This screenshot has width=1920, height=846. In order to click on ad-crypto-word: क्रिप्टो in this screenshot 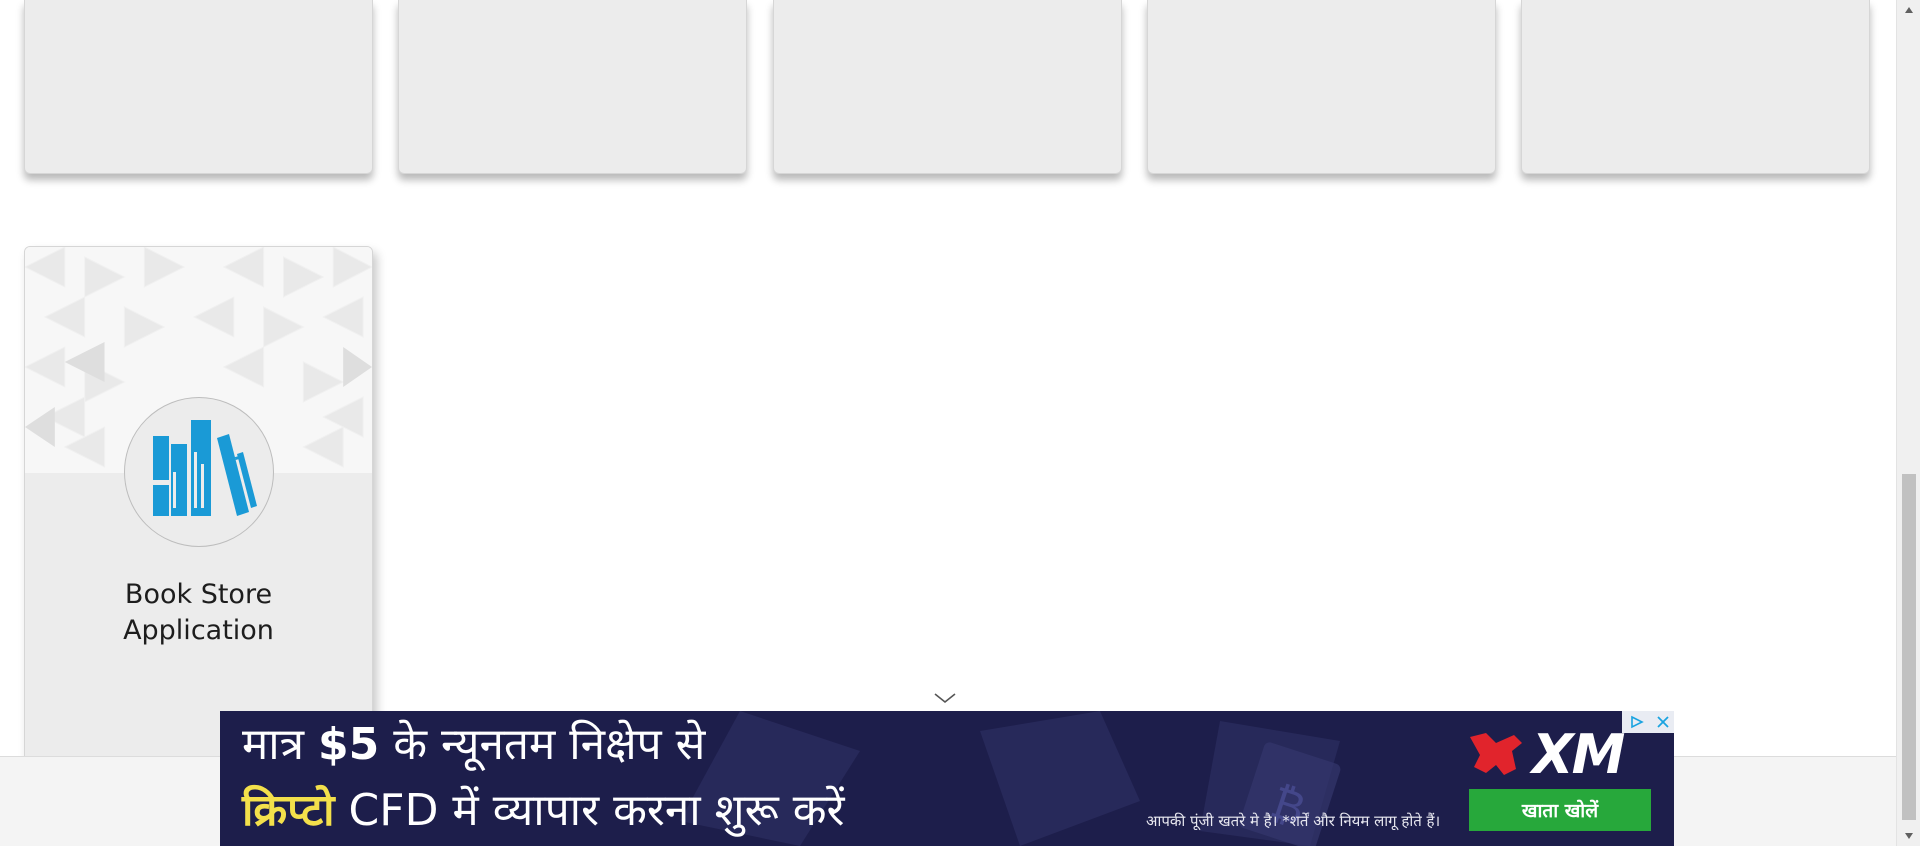, I will do `click(288, 810)`.